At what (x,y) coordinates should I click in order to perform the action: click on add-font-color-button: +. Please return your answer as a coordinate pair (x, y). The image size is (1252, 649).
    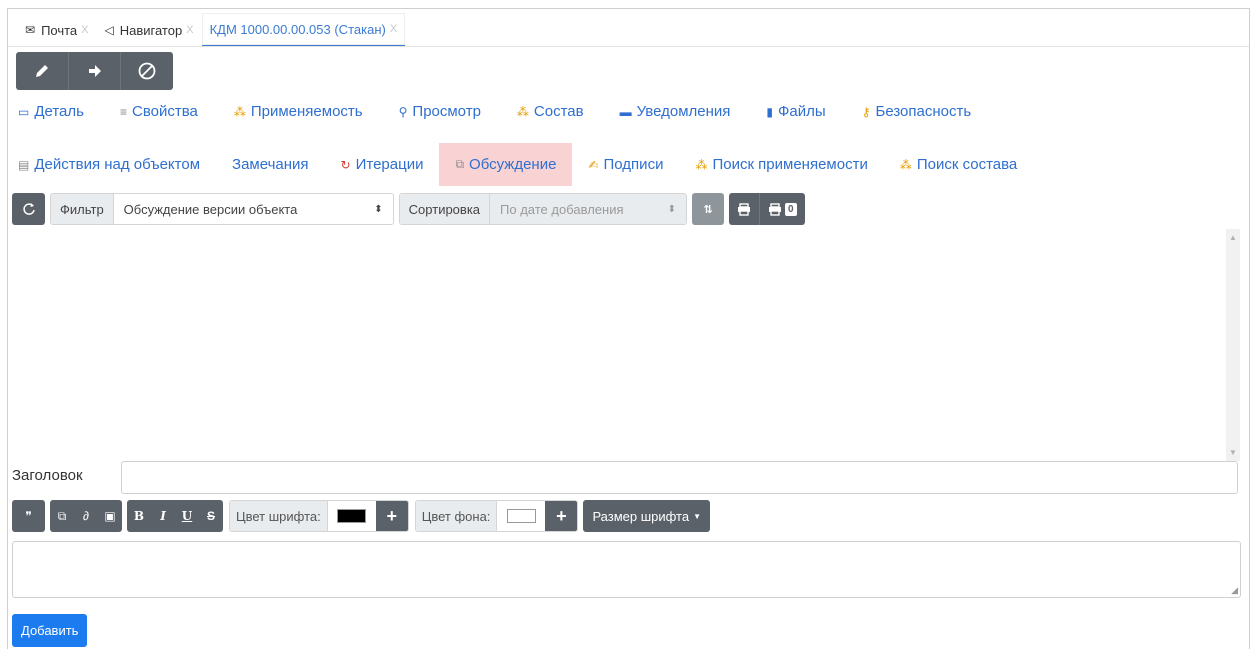
    Looking at the image, I should click on (391, 516).